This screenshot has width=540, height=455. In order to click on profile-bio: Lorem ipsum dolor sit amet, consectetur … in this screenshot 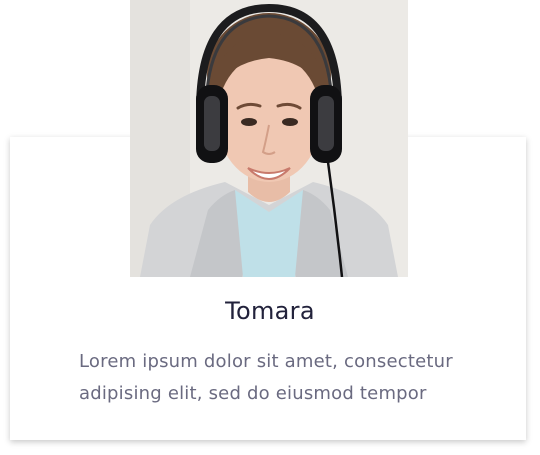, I will do `click(266, 377)`.